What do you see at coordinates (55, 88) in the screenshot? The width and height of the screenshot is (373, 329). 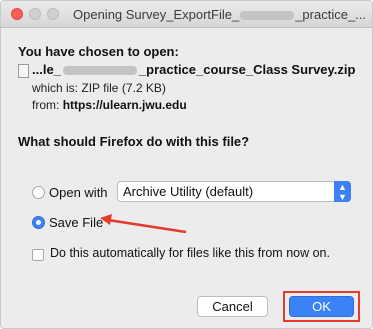 I see `file-type-label: which is:` at bounding box center [55, 88].